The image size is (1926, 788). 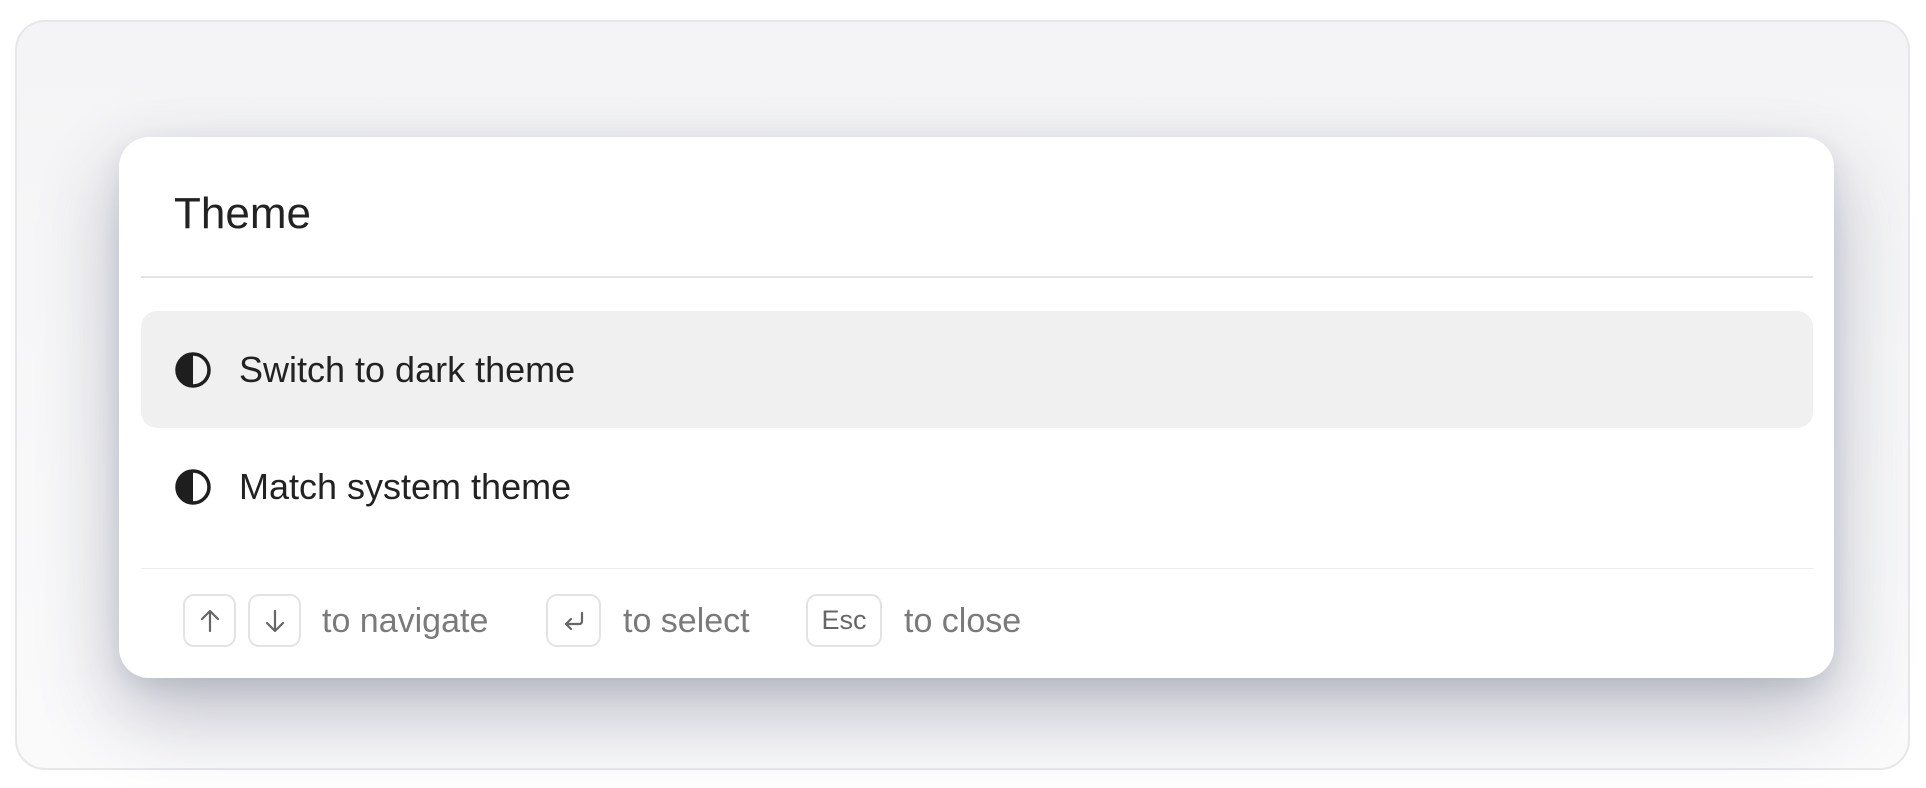 I want to click on keyboard-hints: to navigate to select Esc to close, so click(x=976, y=622).